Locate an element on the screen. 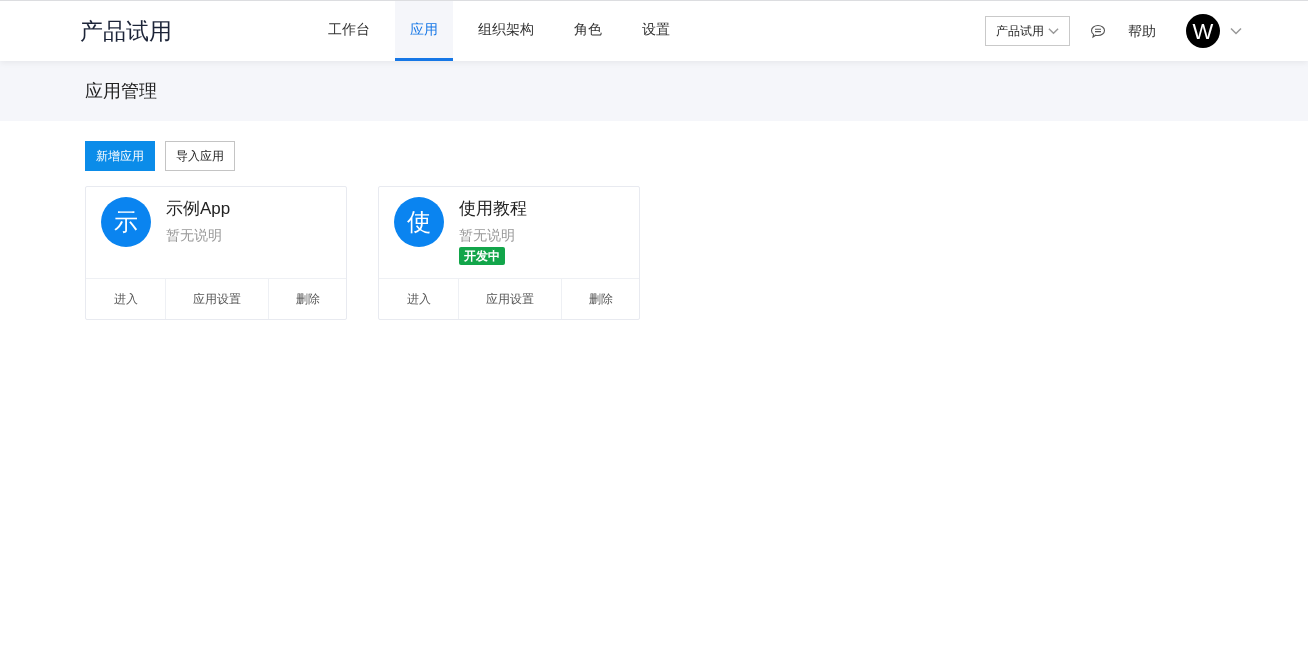 Image resolution: width=1308 pixels, height=653 pixels. chat-bubble-icon is located at coordinates (1098, 31).